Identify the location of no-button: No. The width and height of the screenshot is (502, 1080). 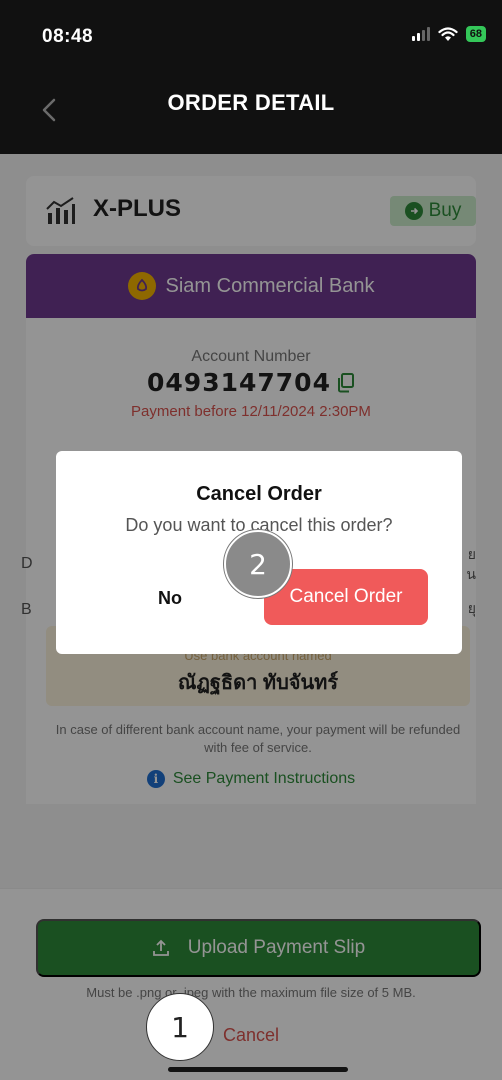
(172, 598).